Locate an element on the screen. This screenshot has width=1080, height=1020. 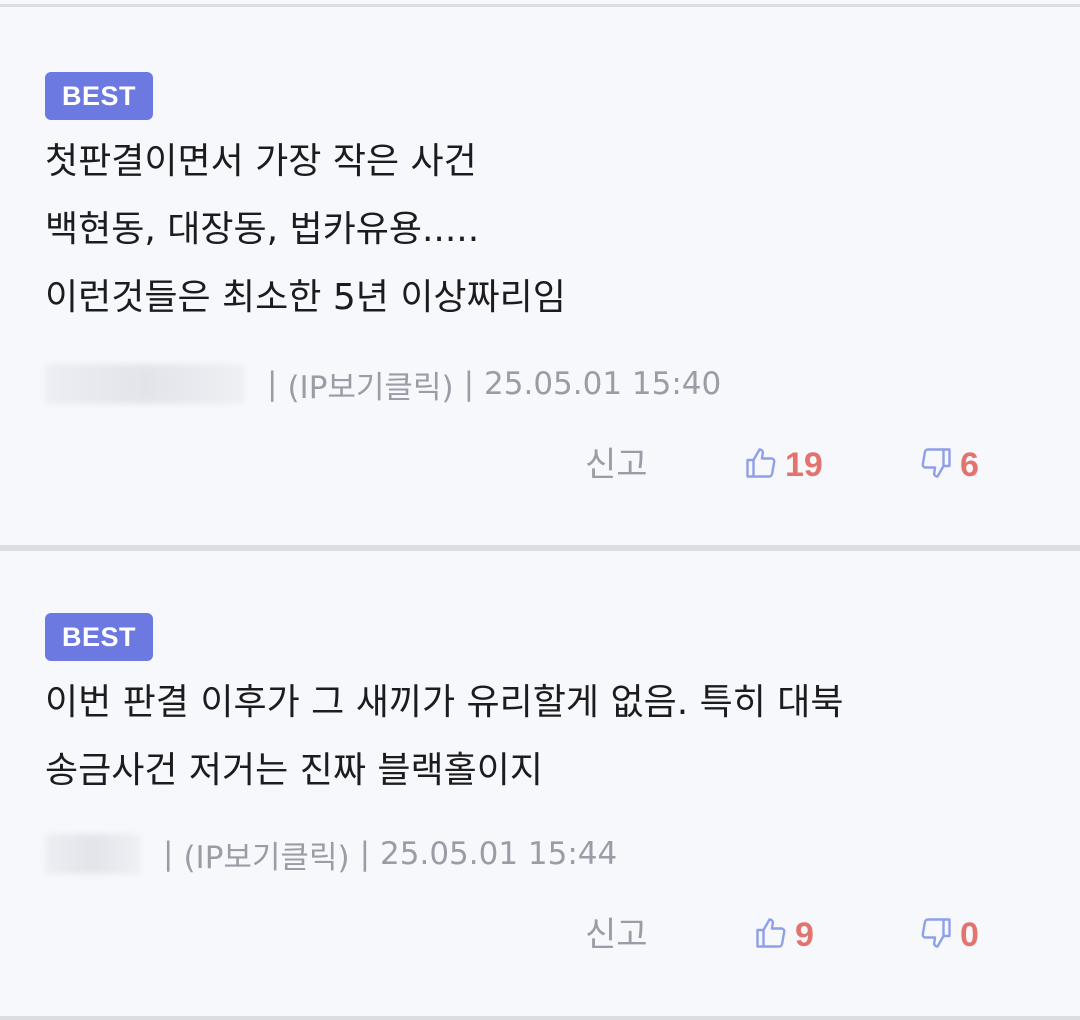
comment-meta: | (IP보기클릭) | 25.05.01 15:44 is located at coordinates (331, 854).